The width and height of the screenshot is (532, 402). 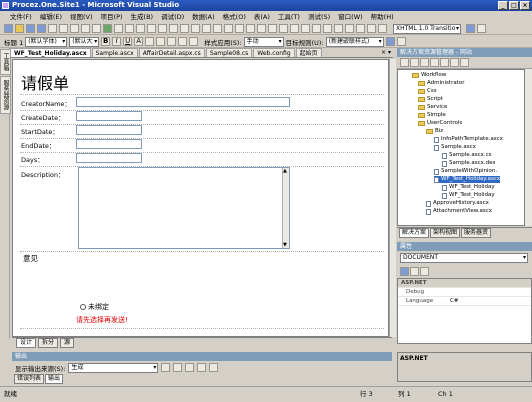 I want to click on minimize-button: _, so click(x=503, y=5).